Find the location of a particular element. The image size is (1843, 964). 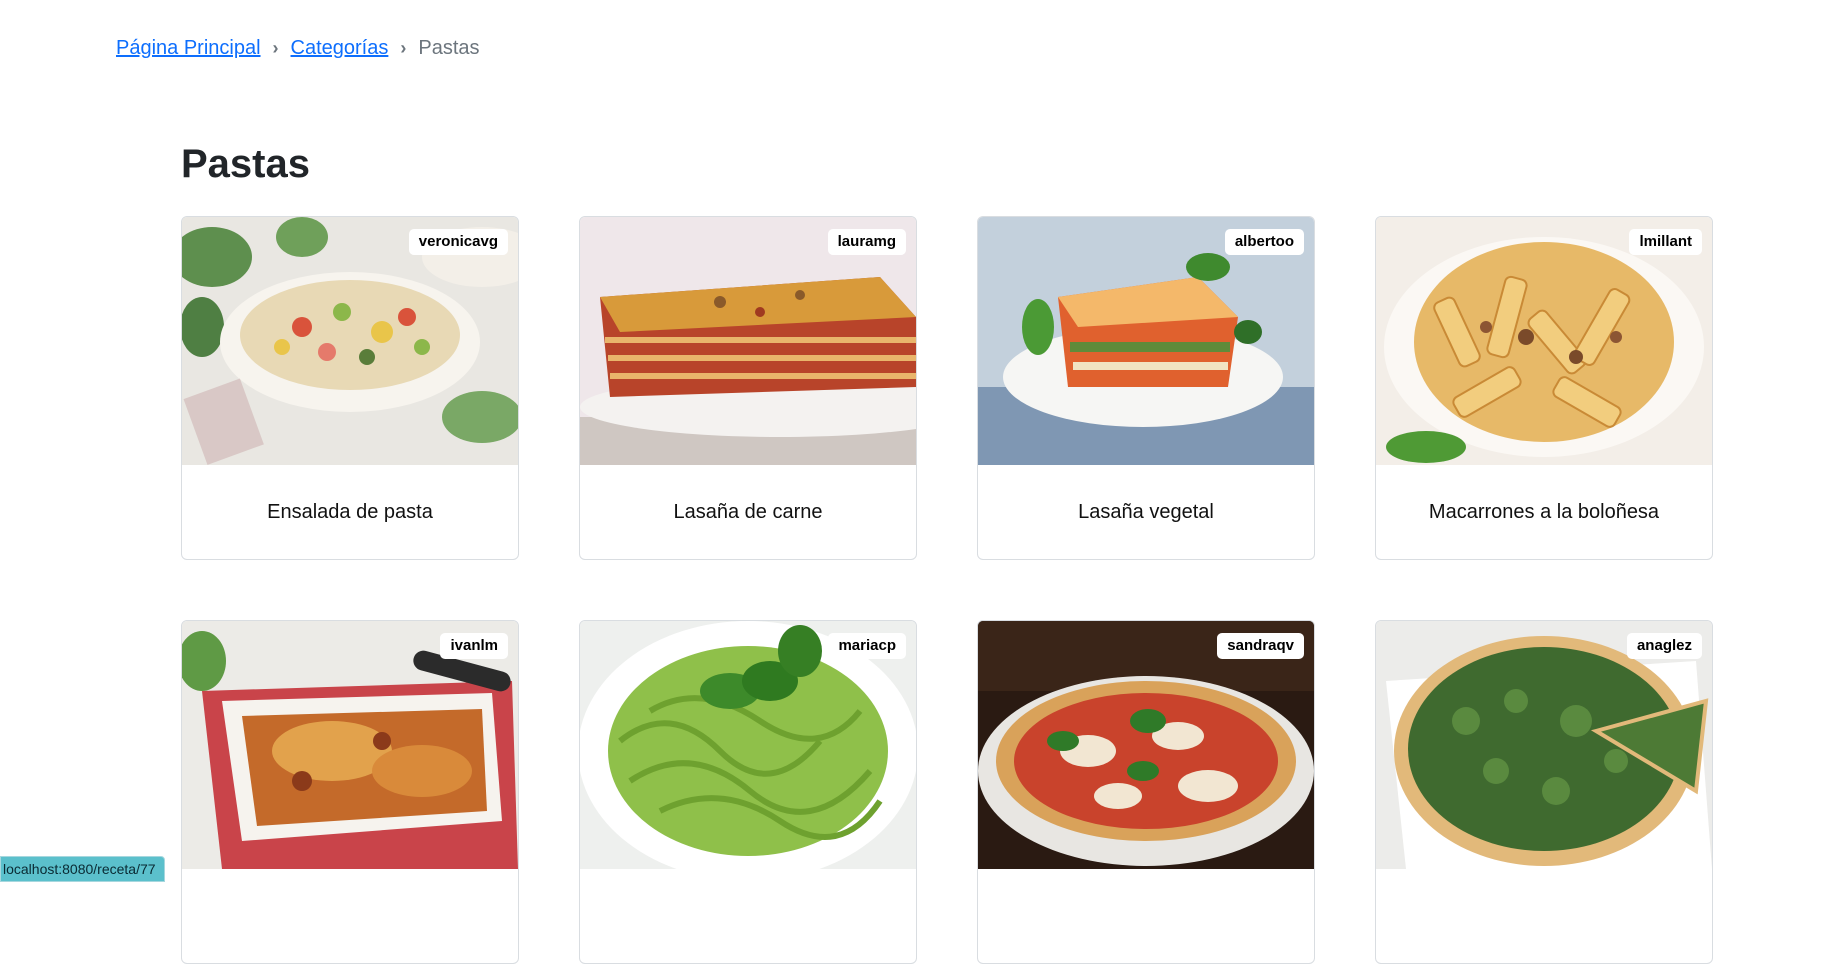

recipe-image: veronicavg is located at coordinates (350, 341).